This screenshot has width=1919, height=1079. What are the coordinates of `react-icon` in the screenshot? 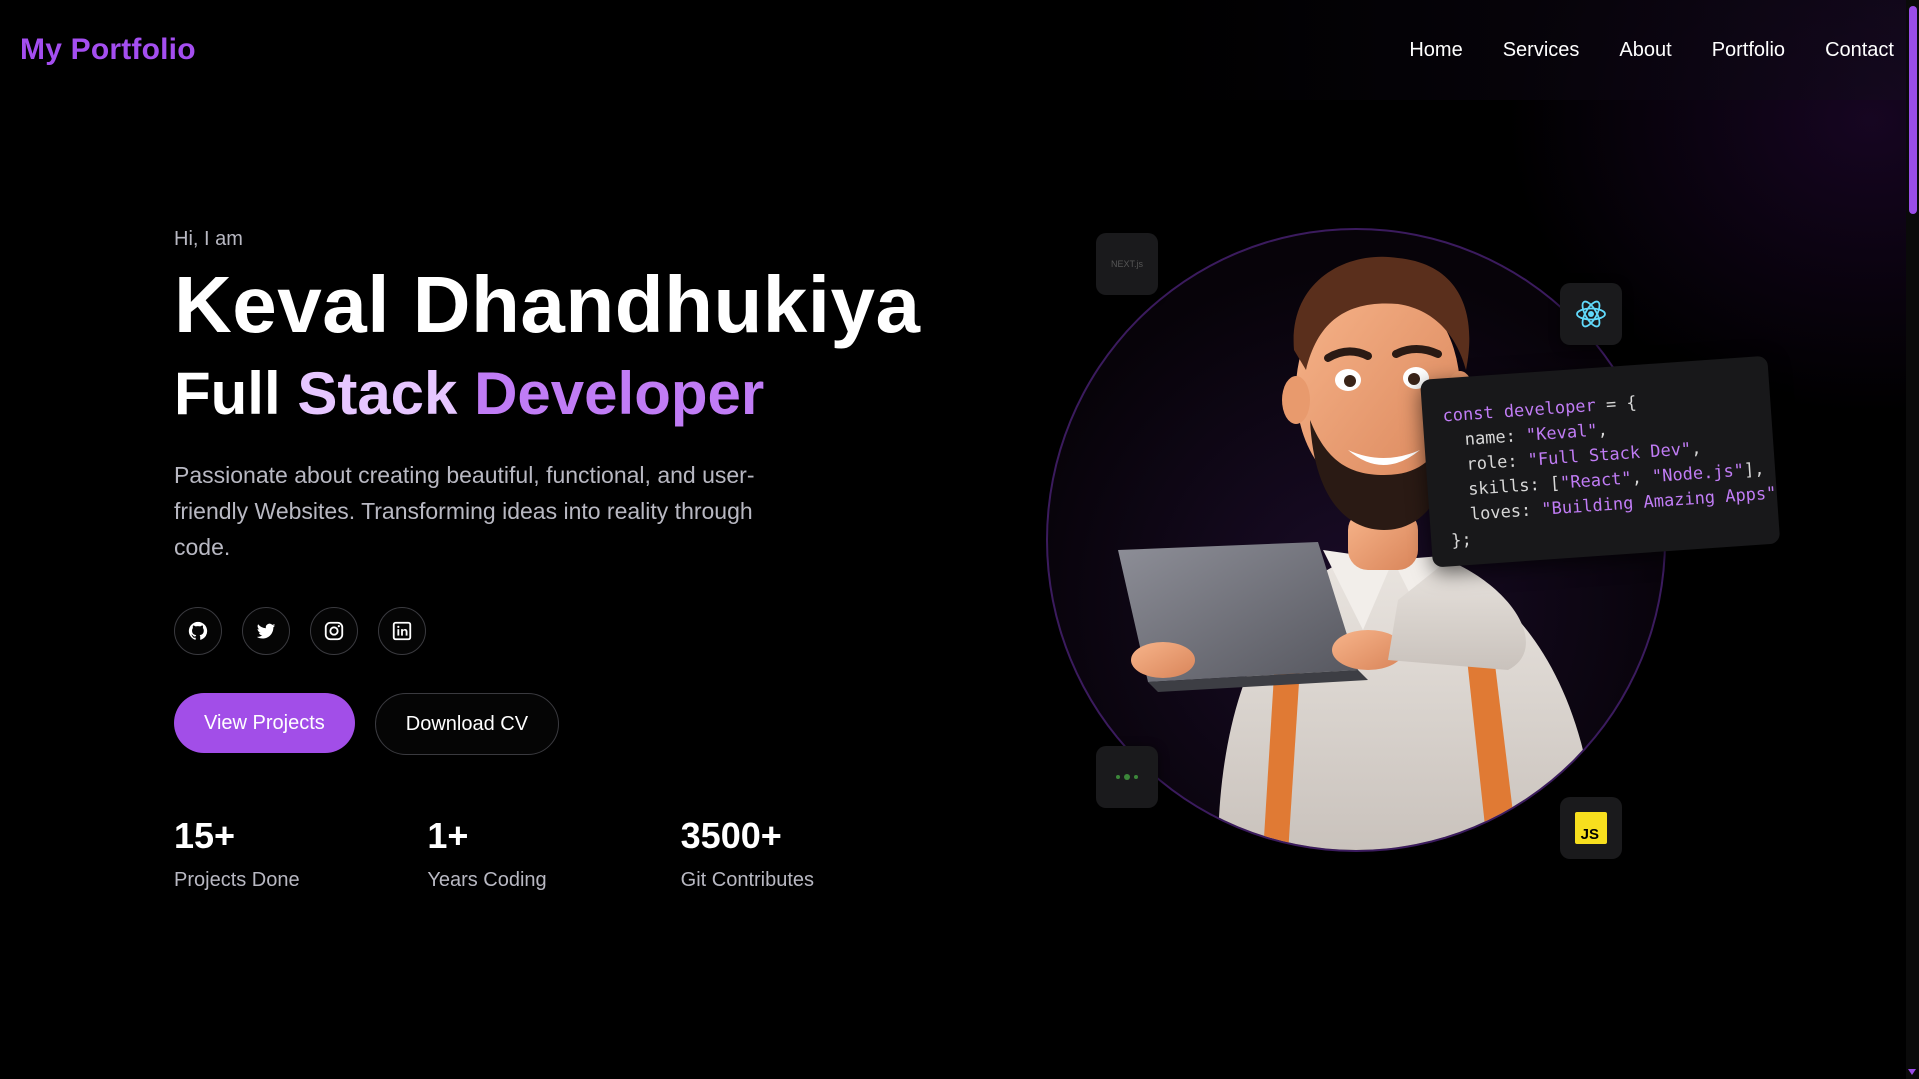 It's located at (1591, 314).